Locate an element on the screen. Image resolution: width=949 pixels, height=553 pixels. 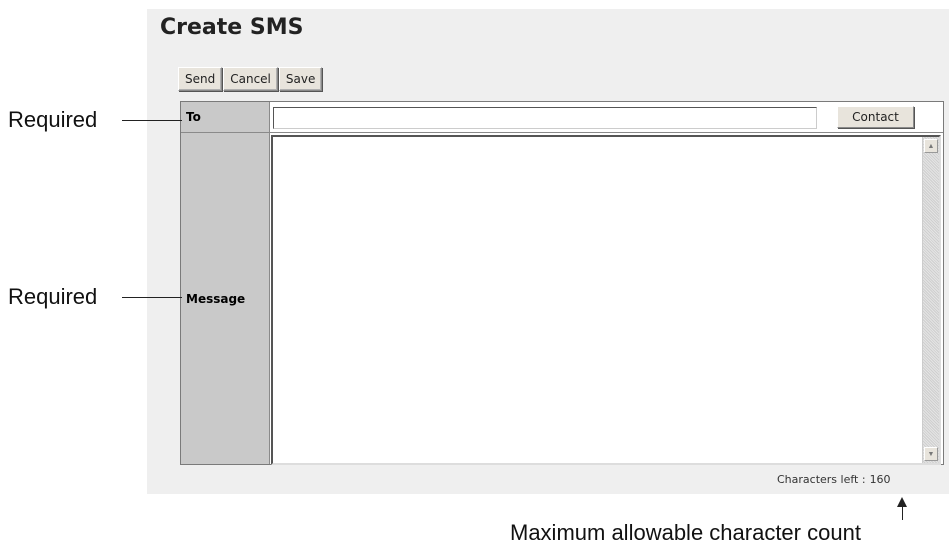
cancel-button: Cancel is located at coordinates (250, 79).